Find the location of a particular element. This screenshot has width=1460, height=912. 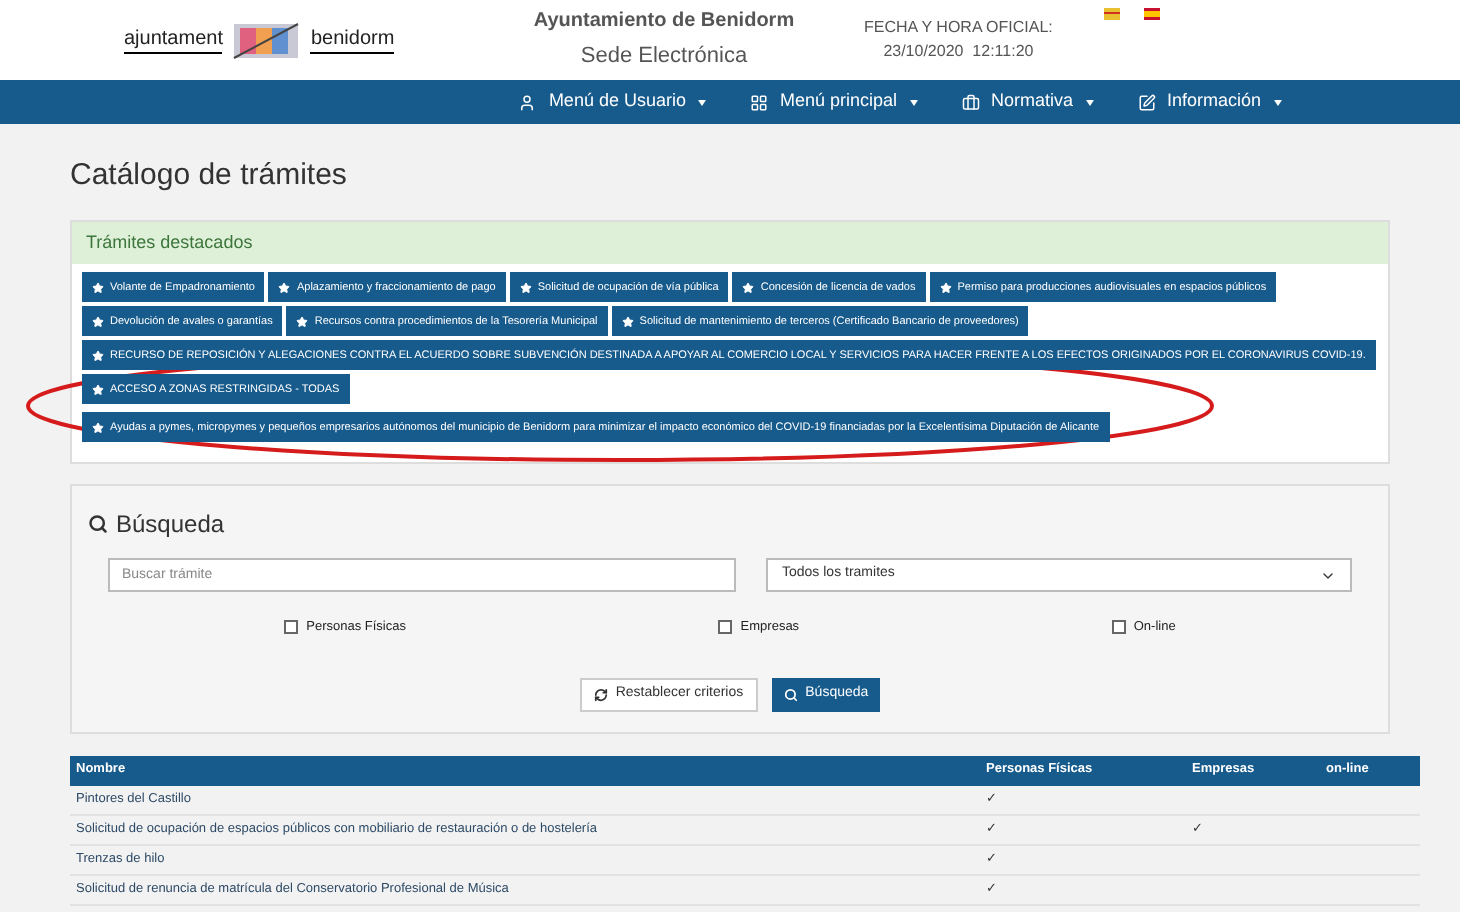

building-logo-icon is located at coordinates (266, 40).